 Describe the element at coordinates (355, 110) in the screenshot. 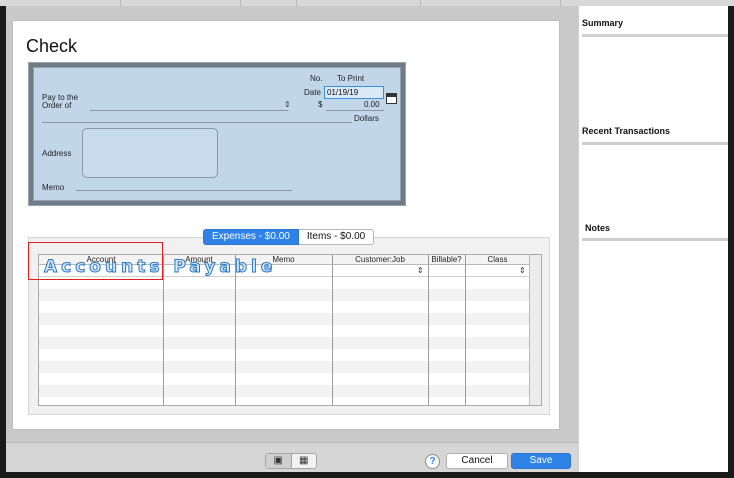

I see `amount-underline` at that location.